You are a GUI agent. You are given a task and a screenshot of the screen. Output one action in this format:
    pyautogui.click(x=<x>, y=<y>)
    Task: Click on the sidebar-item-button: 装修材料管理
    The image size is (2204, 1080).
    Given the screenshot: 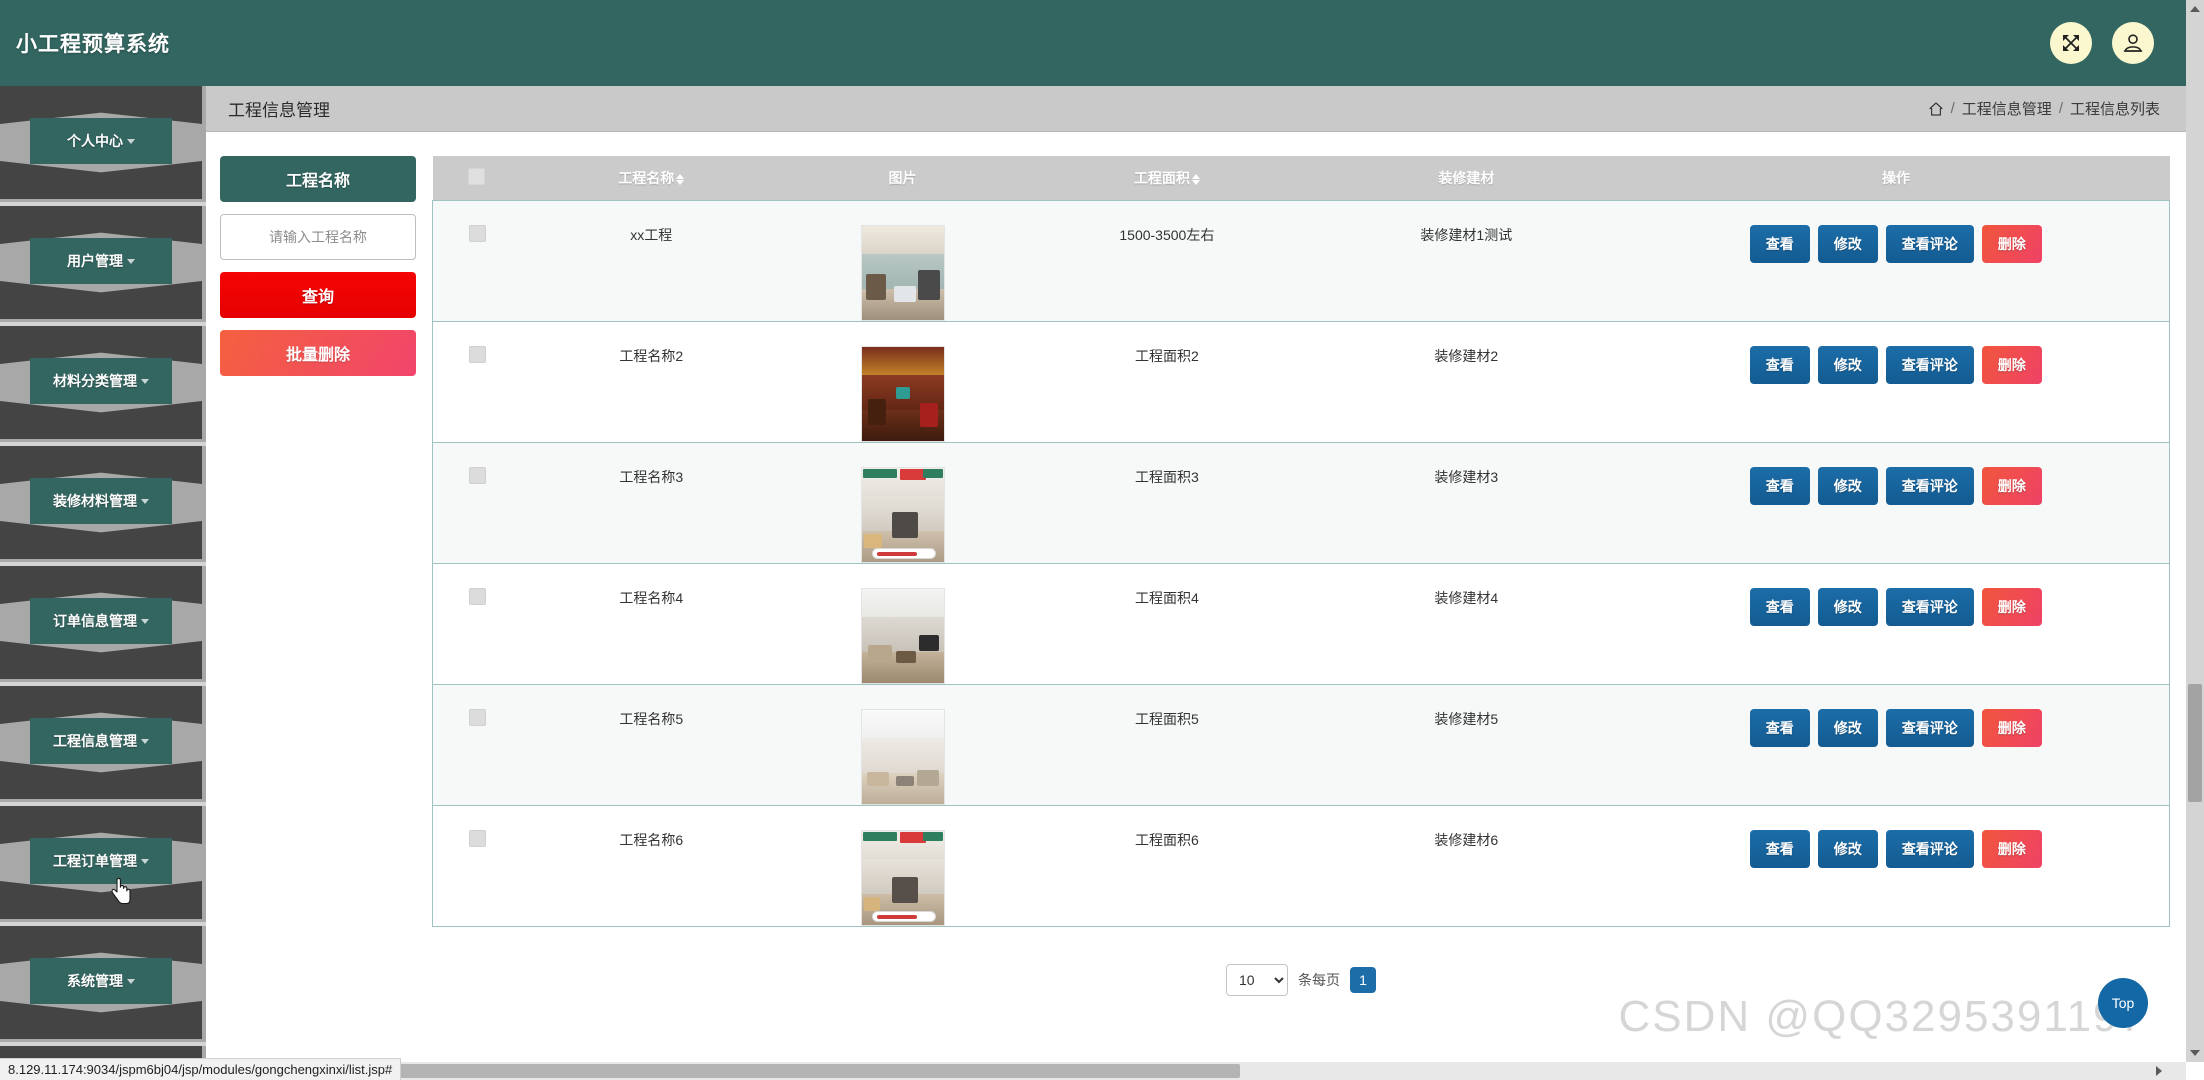 What is the action you would take?
    pyautogui.click(x=101, y=501)
    